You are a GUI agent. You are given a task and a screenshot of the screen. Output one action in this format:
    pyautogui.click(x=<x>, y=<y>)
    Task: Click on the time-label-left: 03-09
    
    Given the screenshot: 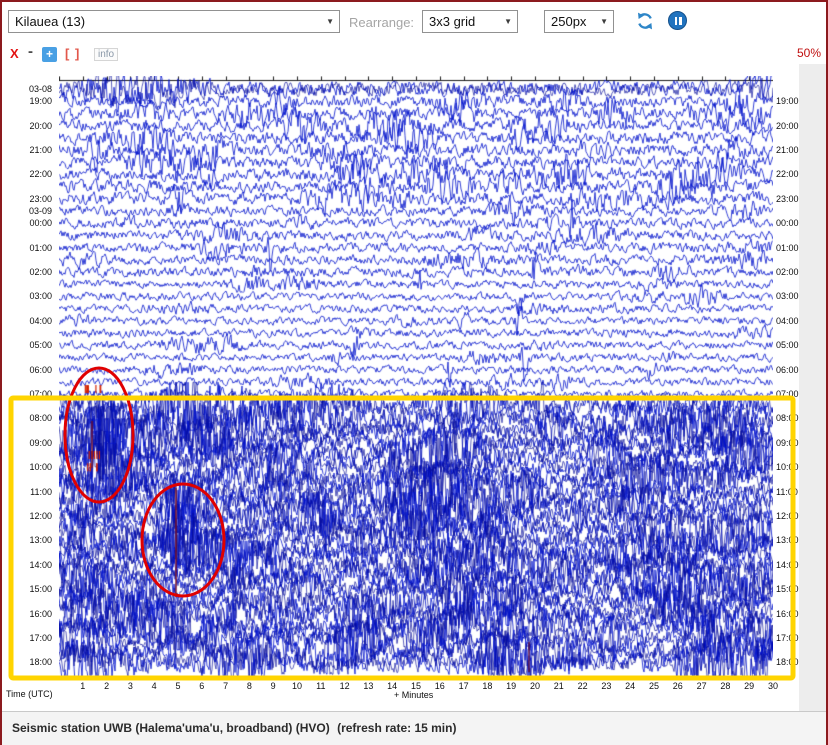 What is the action you would take?
    pyautogui.click(x=40, y=211)
    